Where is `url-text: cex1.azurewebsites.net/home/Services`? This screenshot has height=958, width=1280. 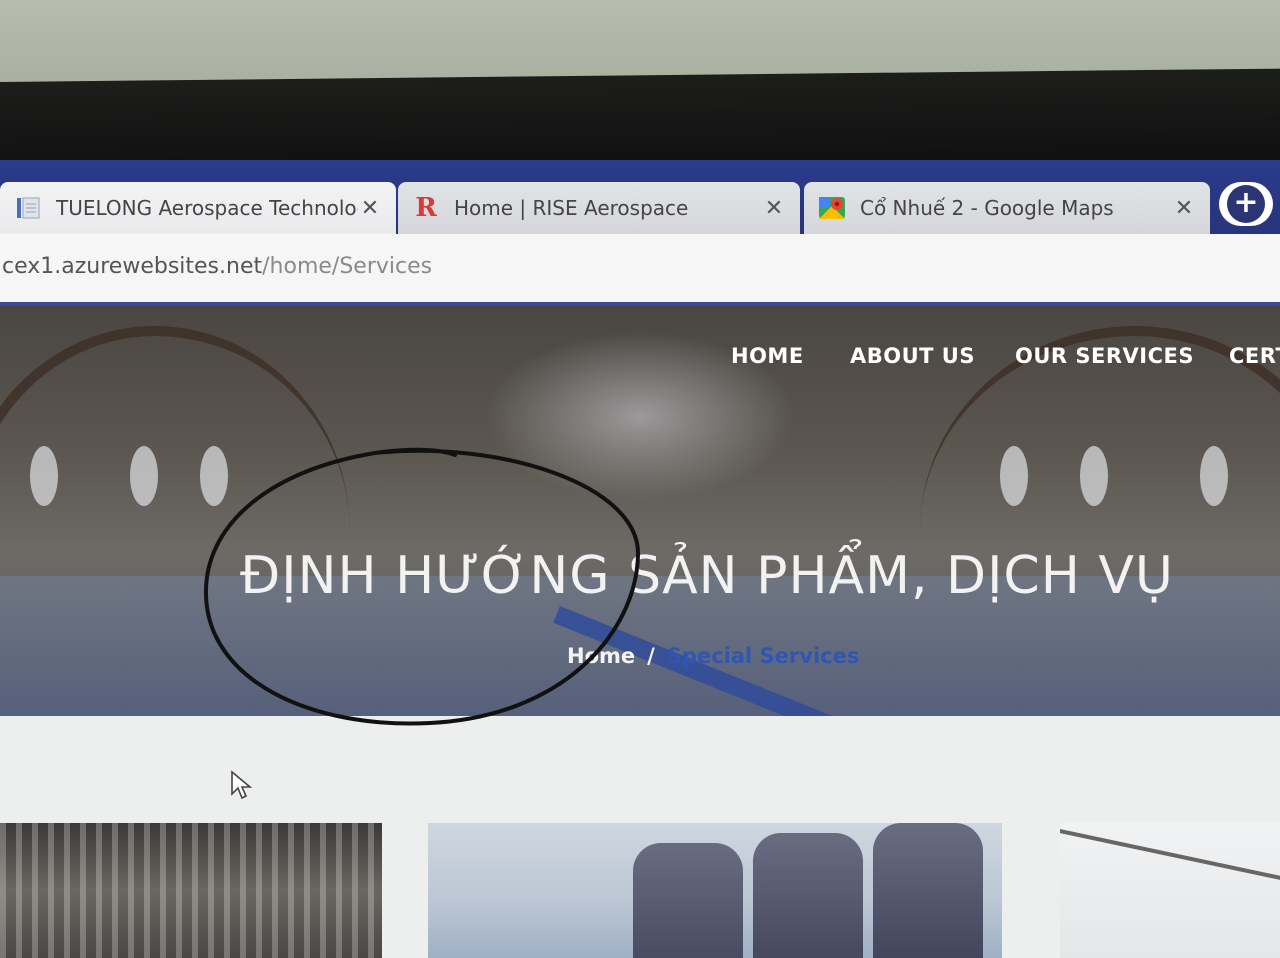
url-text: cex1.azurewebsites.net/home/Services is located at coordinates (217, 266).